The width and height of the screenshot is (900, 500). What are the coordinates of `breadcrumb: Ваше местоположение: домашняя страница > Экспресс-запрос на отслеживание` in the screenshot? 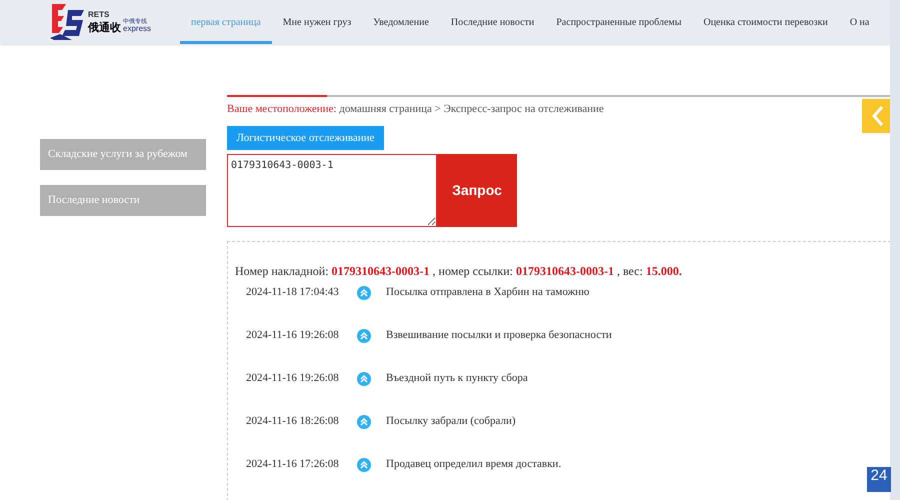 It's located at (415, 109).